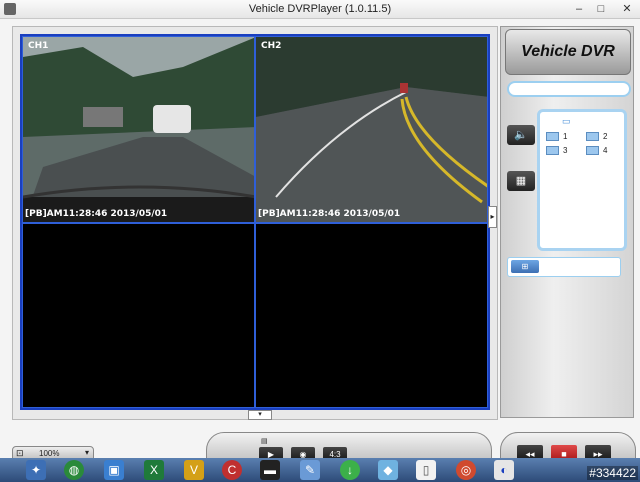  I want to click on channel-item: 2, so click(596, 137).